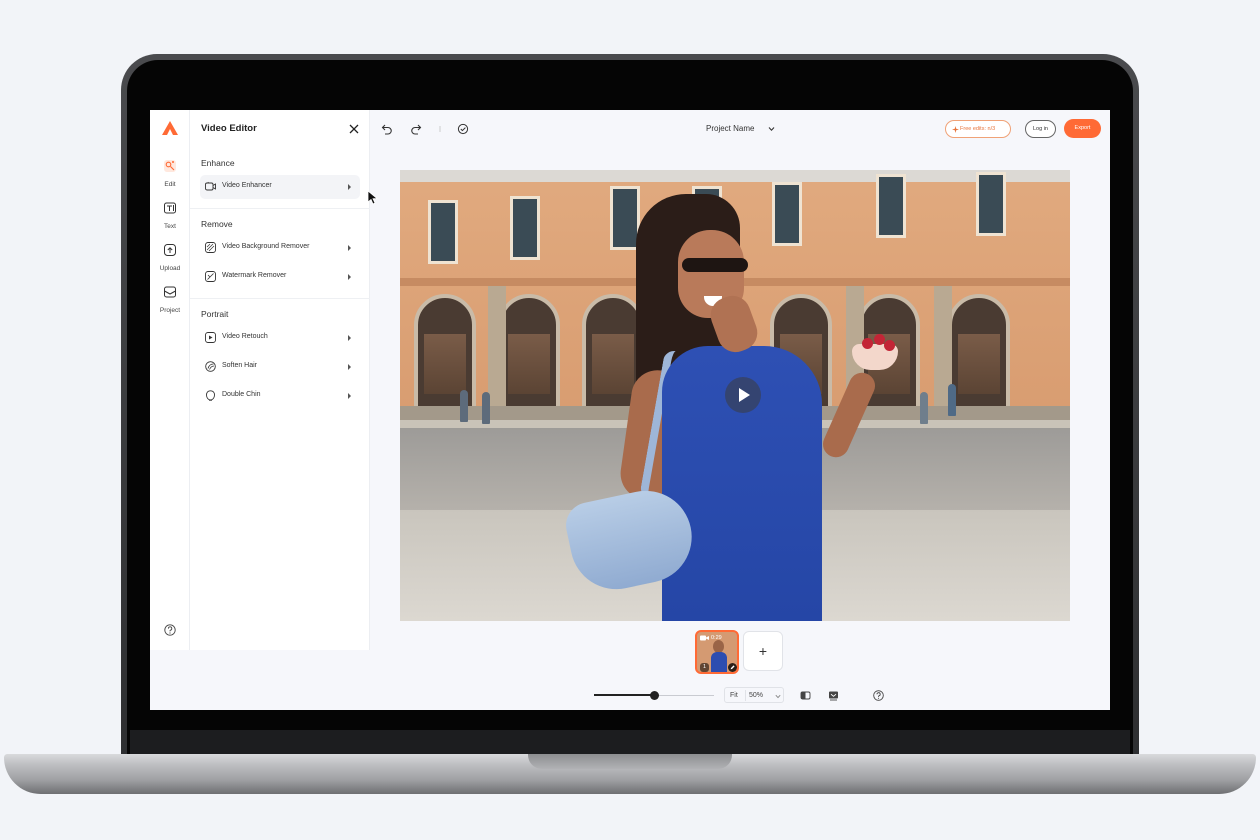 Image resolution: width=1260 pixels, height=840 pixels. Describe the element at coordinates (354, 129) in the screenshot. I see `close-icon` at that location.